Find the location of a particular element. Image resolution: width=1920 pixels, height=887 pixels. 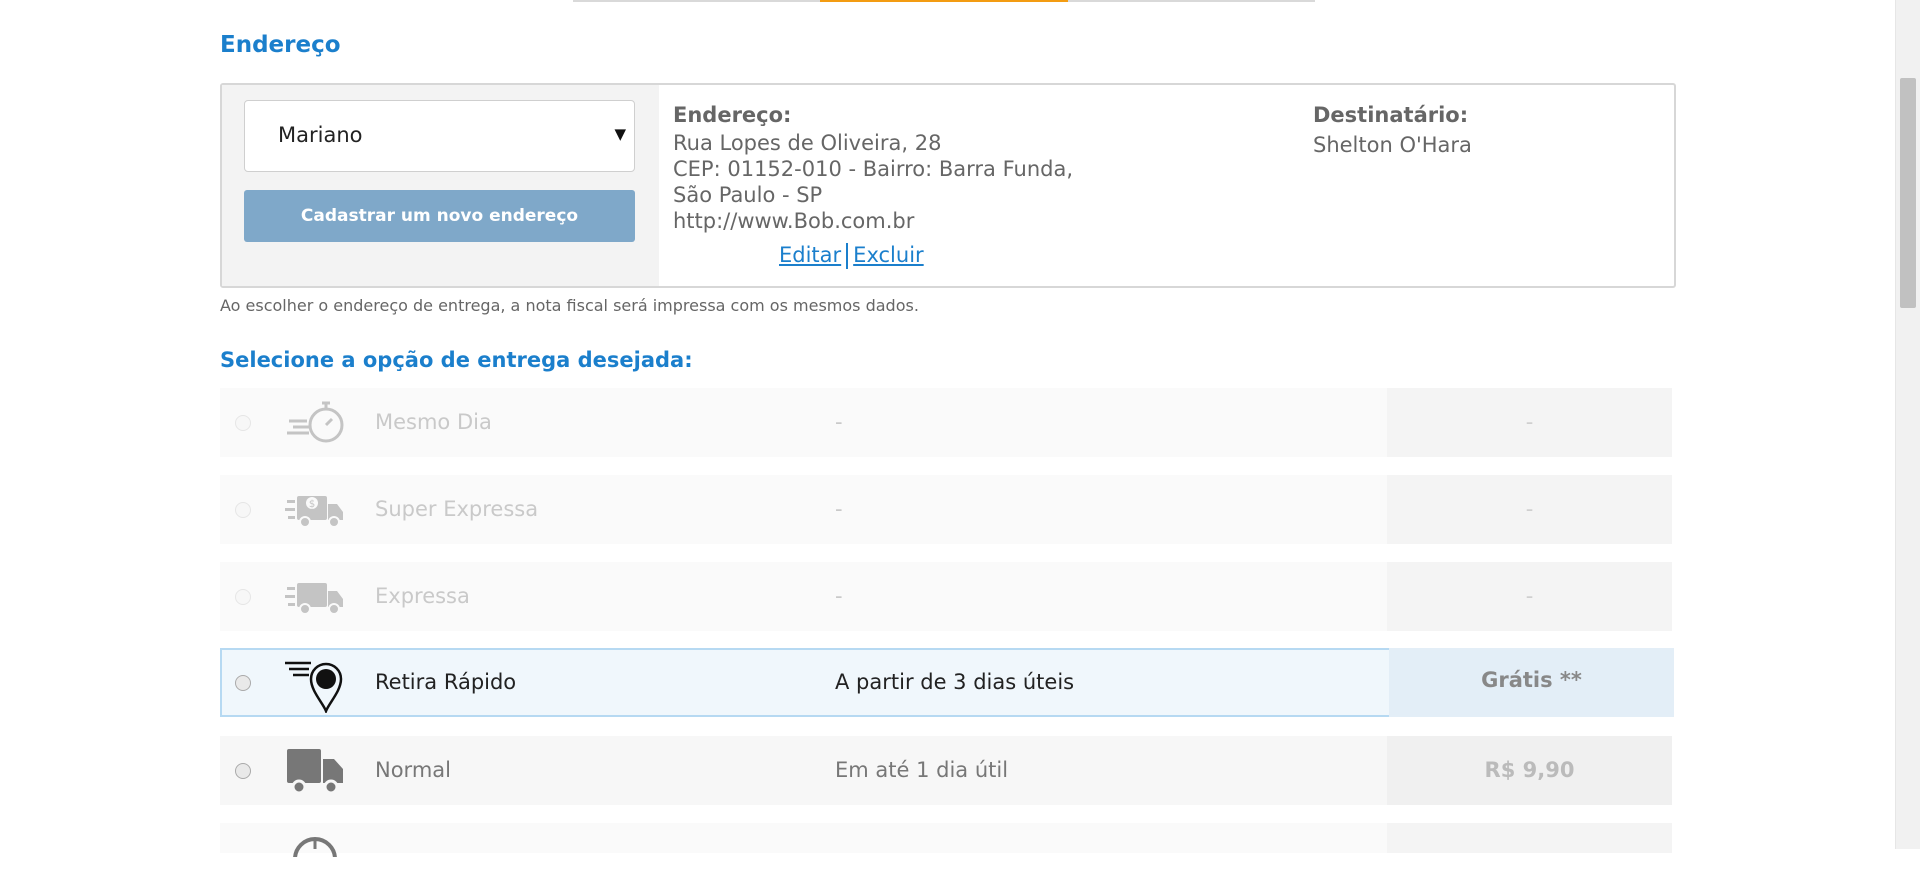

shipping-option-price: R$ 9,90 is located at coordinates (1529, 770).